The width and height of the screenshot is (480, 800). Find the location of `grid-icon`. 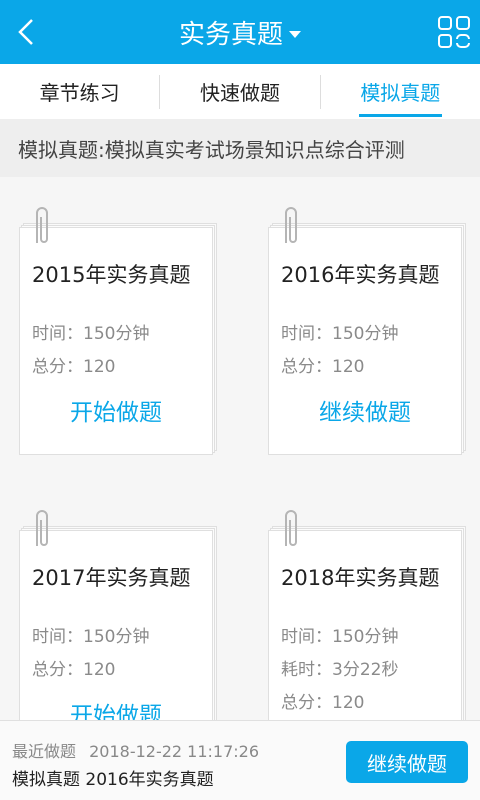

grid-icon is located at coordinates (454, 32).